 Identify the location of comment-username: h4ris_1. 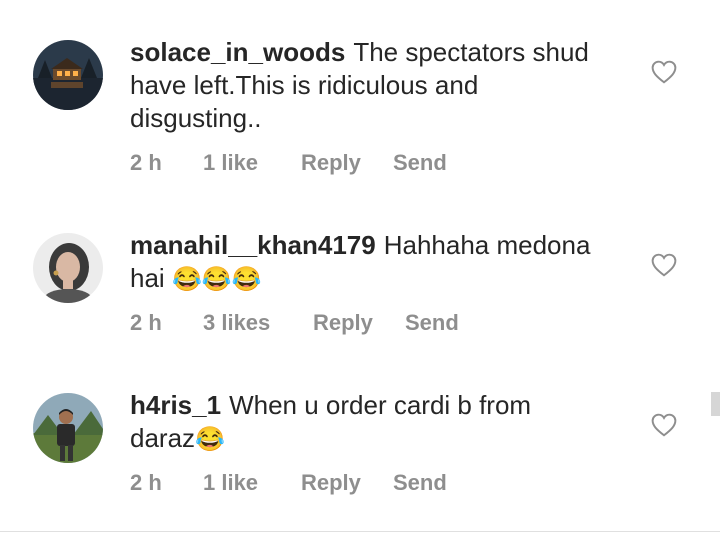
(175, 405).